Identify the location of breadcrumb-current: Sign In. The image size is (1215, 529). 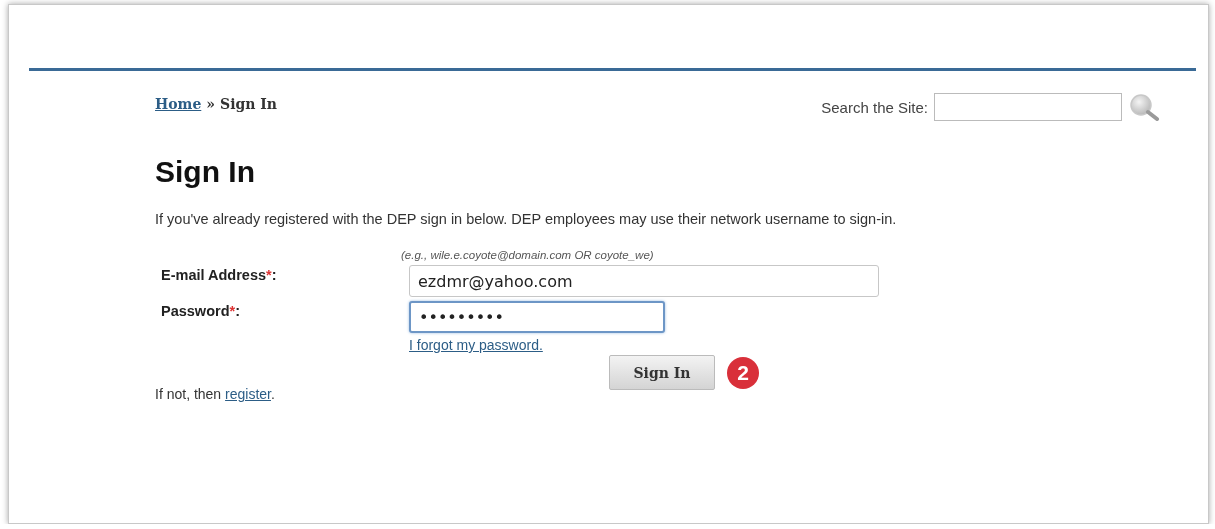
(249, 104).